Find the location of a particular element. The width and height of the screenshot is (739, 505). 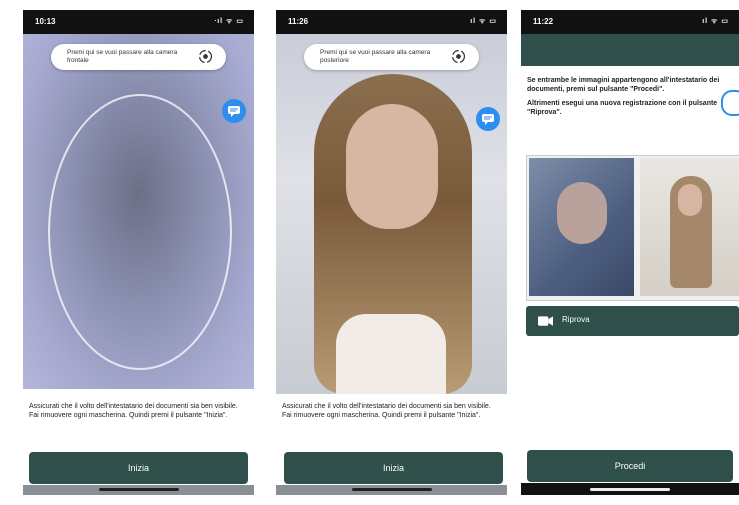

bottom-bar is located at coordinates (630, 489).